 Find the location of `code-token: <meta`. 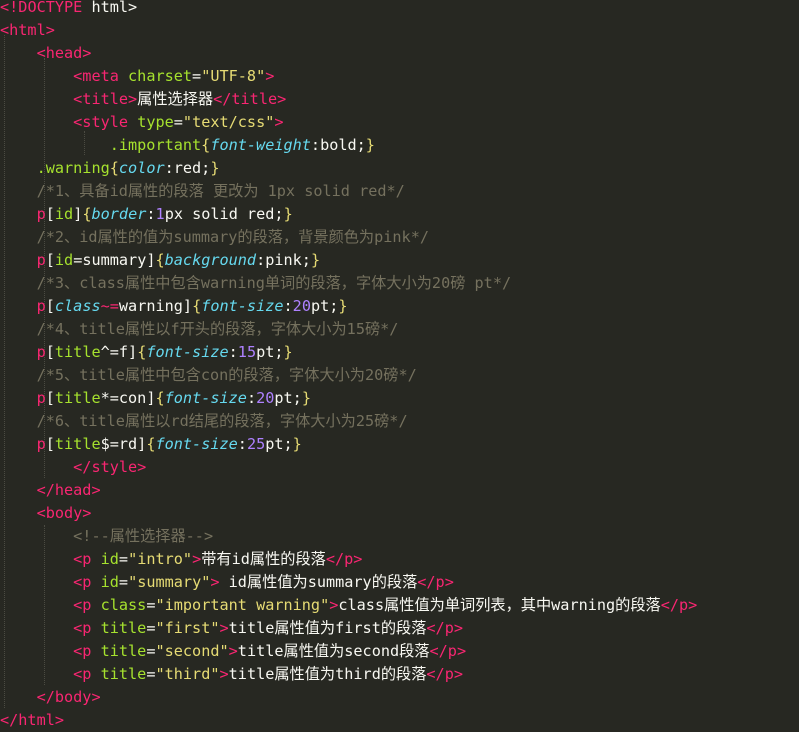

code-token: <meta is located at coordinates (96, 76).